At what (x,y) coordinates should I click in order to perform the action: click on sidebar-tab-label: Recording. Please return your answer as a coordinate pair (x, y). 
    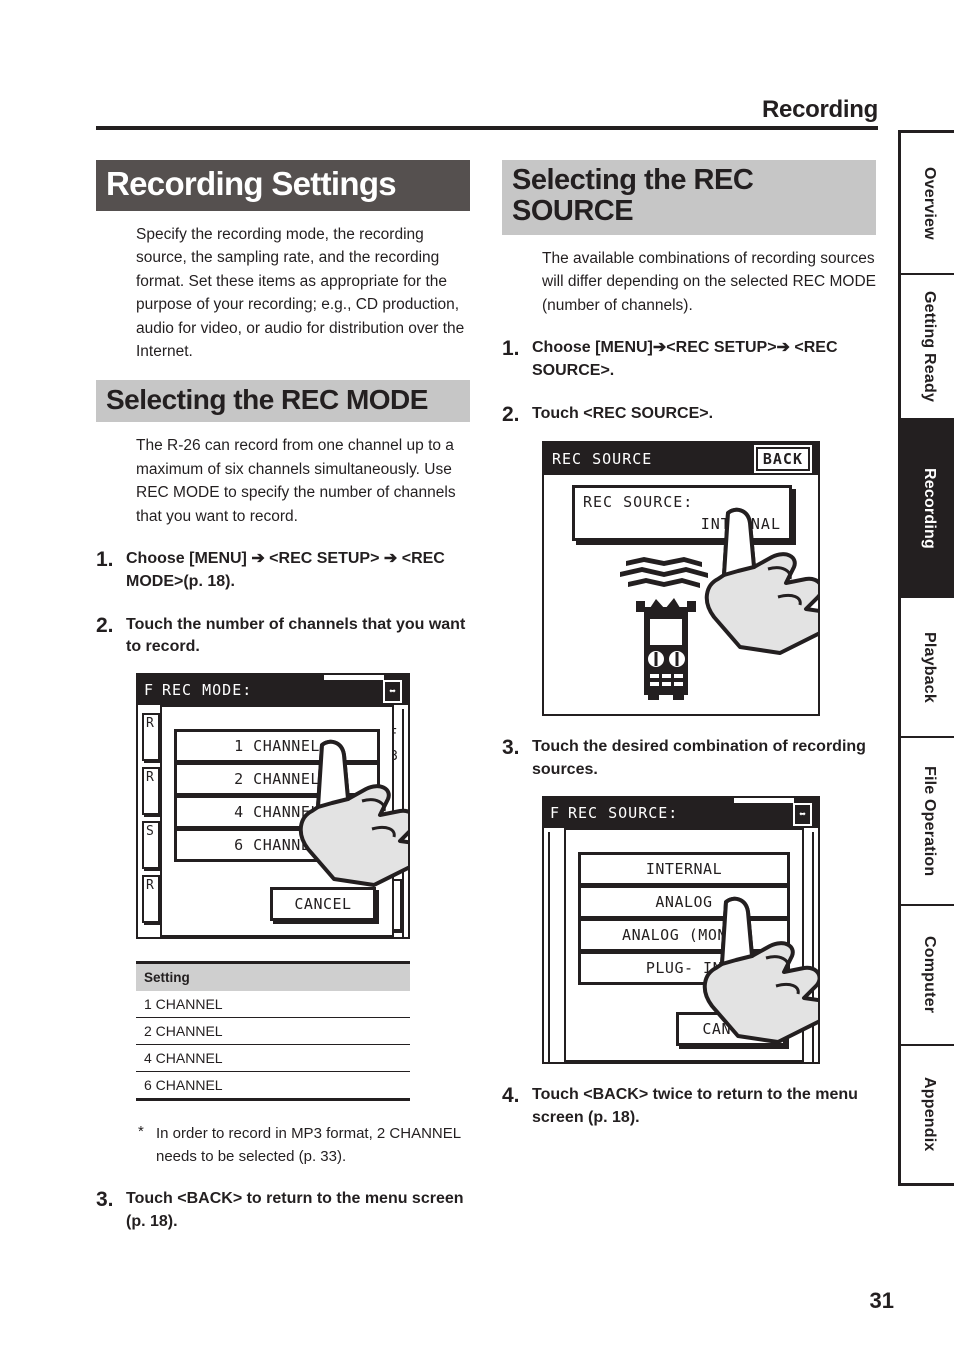
    Looking at the image, I should click on (929, 508).